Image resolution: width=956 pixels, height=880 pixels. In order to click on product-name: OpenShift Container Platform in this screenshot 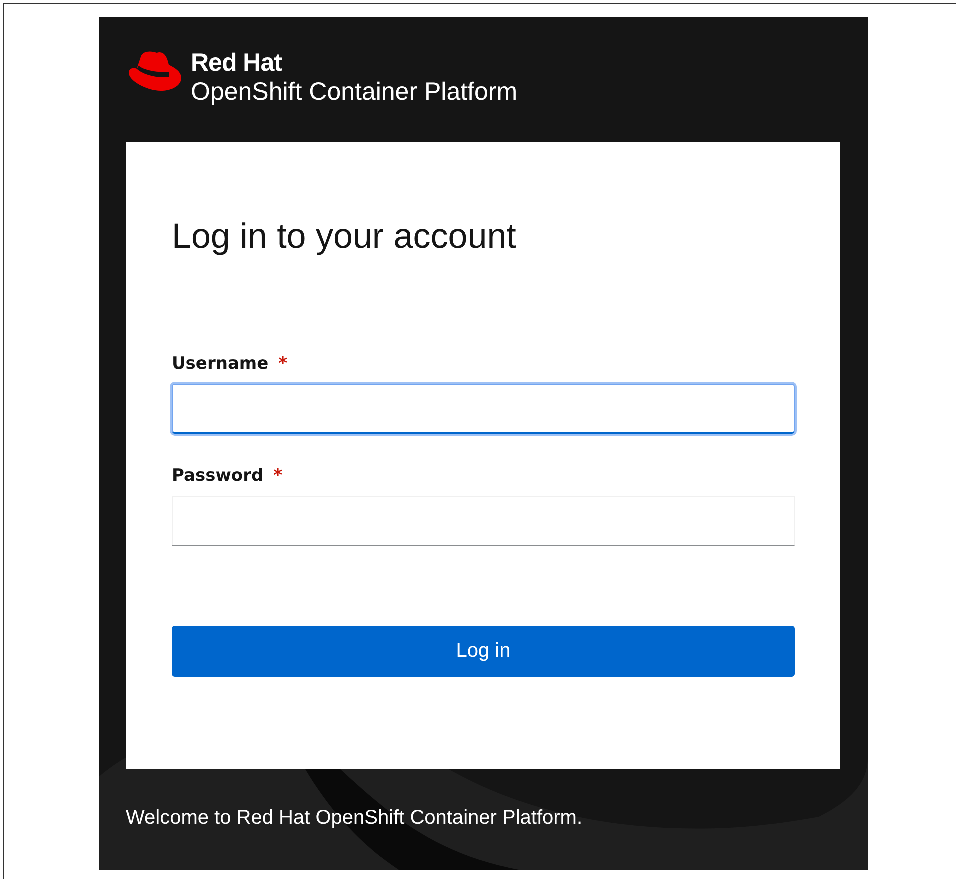, I will do `click(354, 92)`.